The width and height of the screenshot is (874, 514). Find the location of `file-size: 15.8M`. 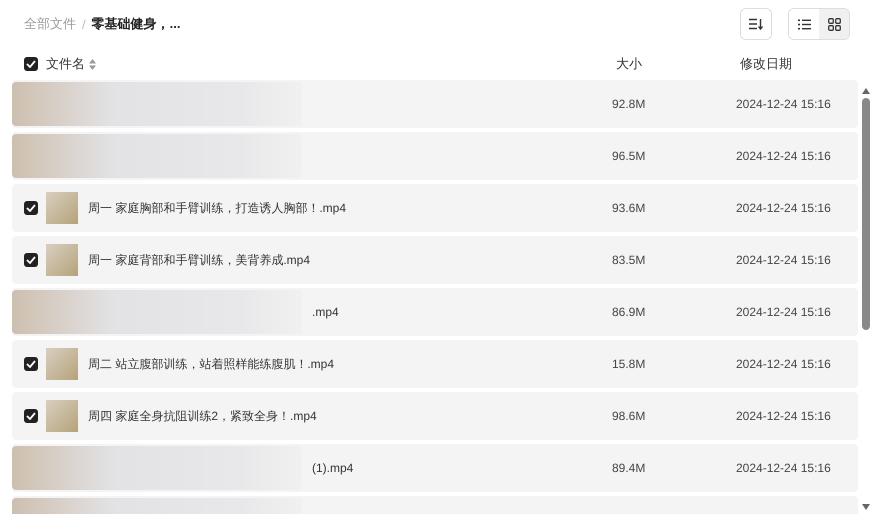

file-size: 15.8M is located at coordinates (629, 364).